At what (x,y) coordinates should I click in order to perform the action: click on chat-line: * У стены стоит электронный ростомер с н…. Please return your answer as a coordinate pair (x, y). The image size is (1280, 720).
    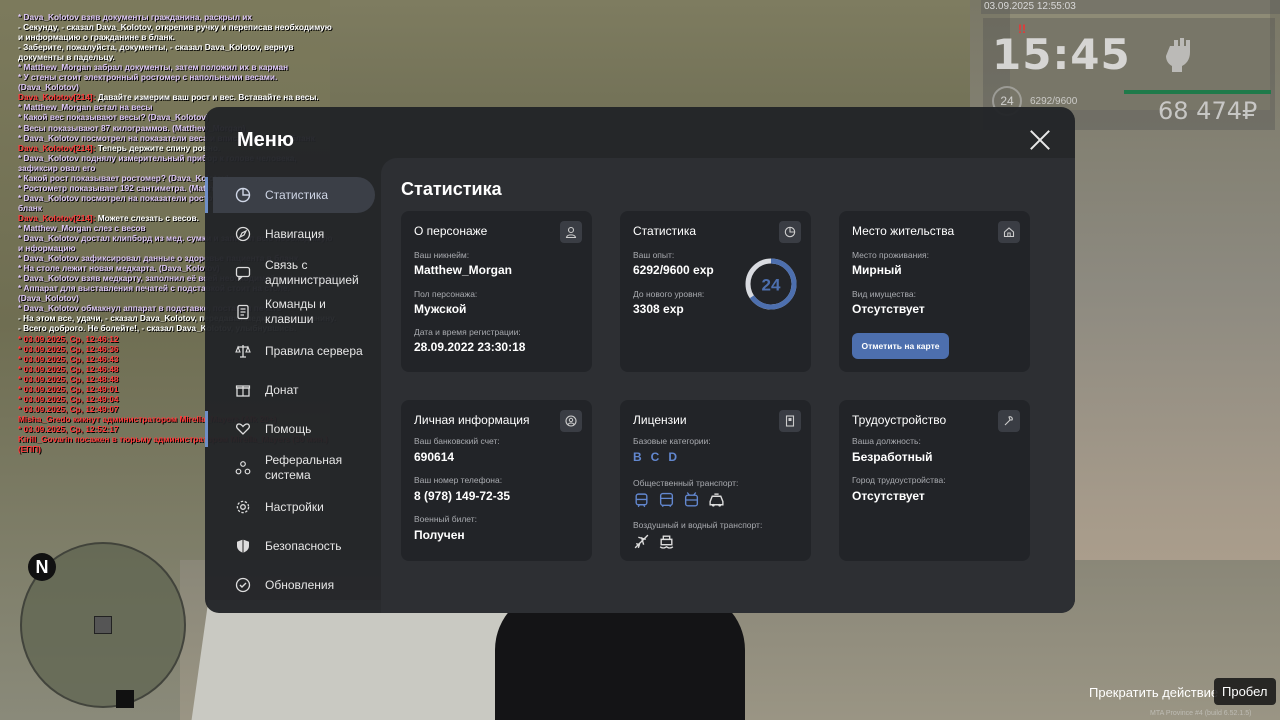
    Looking at the image, I should click on (149, 82).